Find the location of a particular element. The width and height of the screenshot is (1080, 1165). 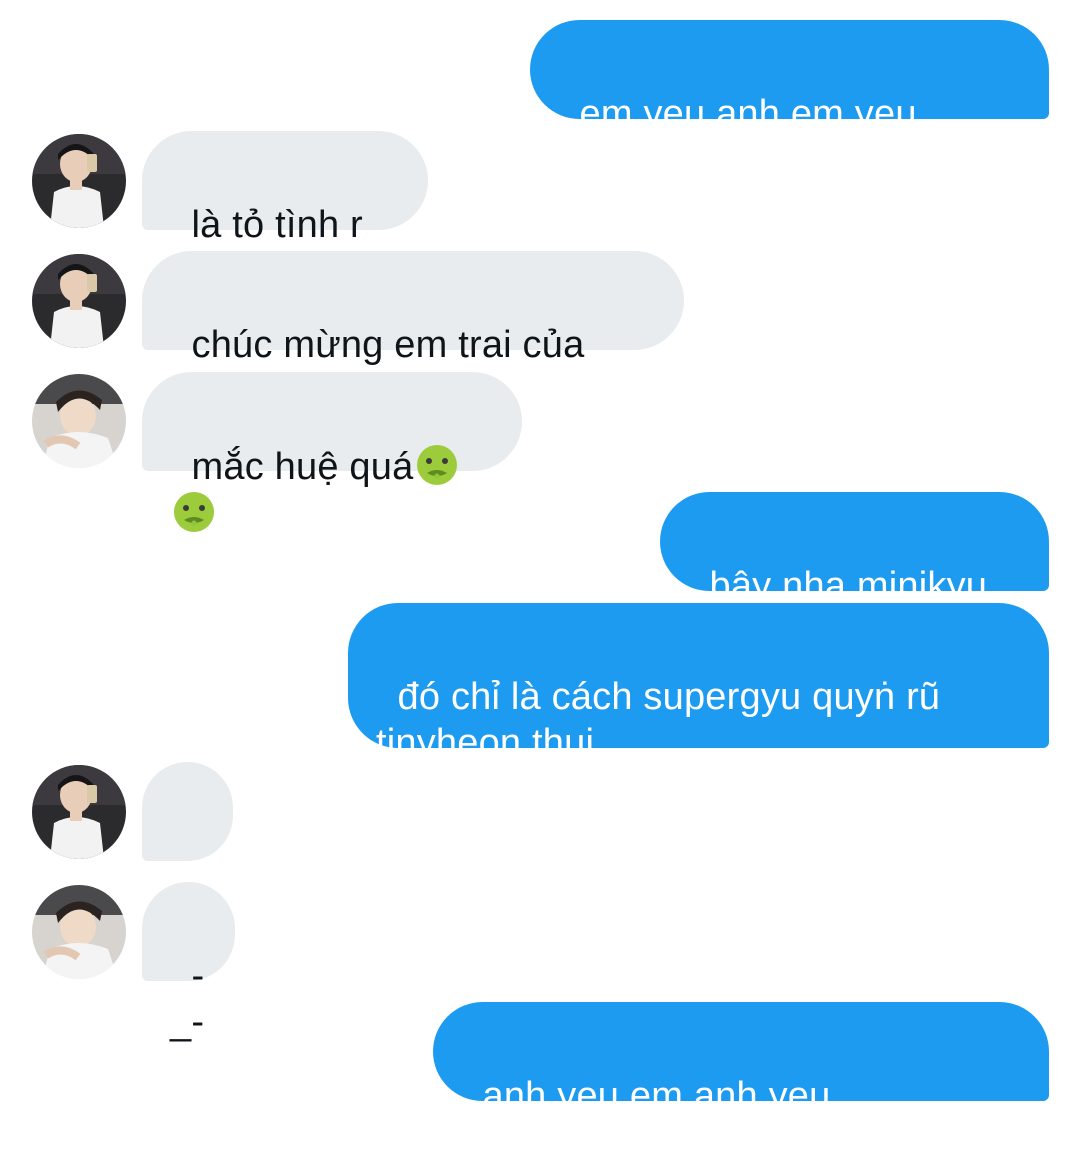

message-bubble-outgoing: anh yeu em anh yeu emmmmm is located at coordinates (741, 1082).